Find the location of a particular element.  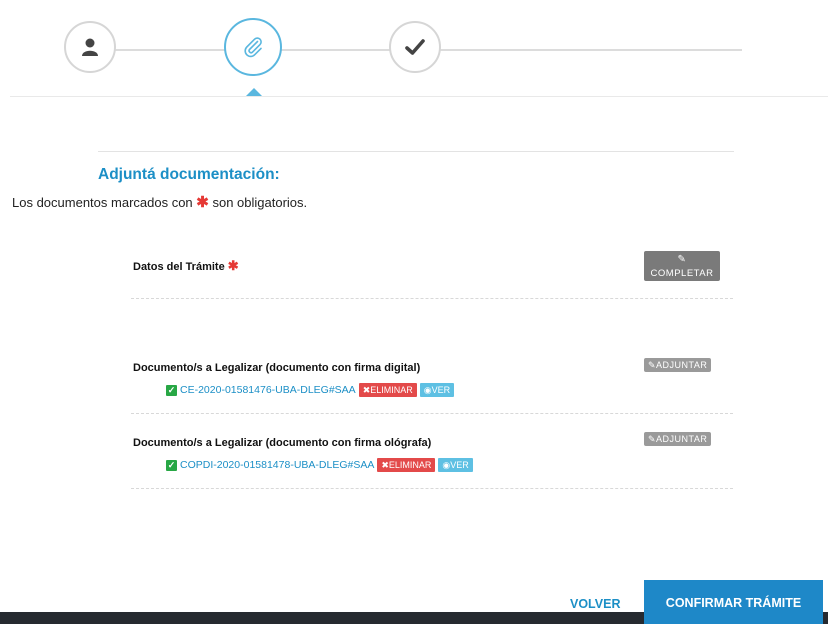

volver-button: VOLVER is located at coordinates (595, 604).